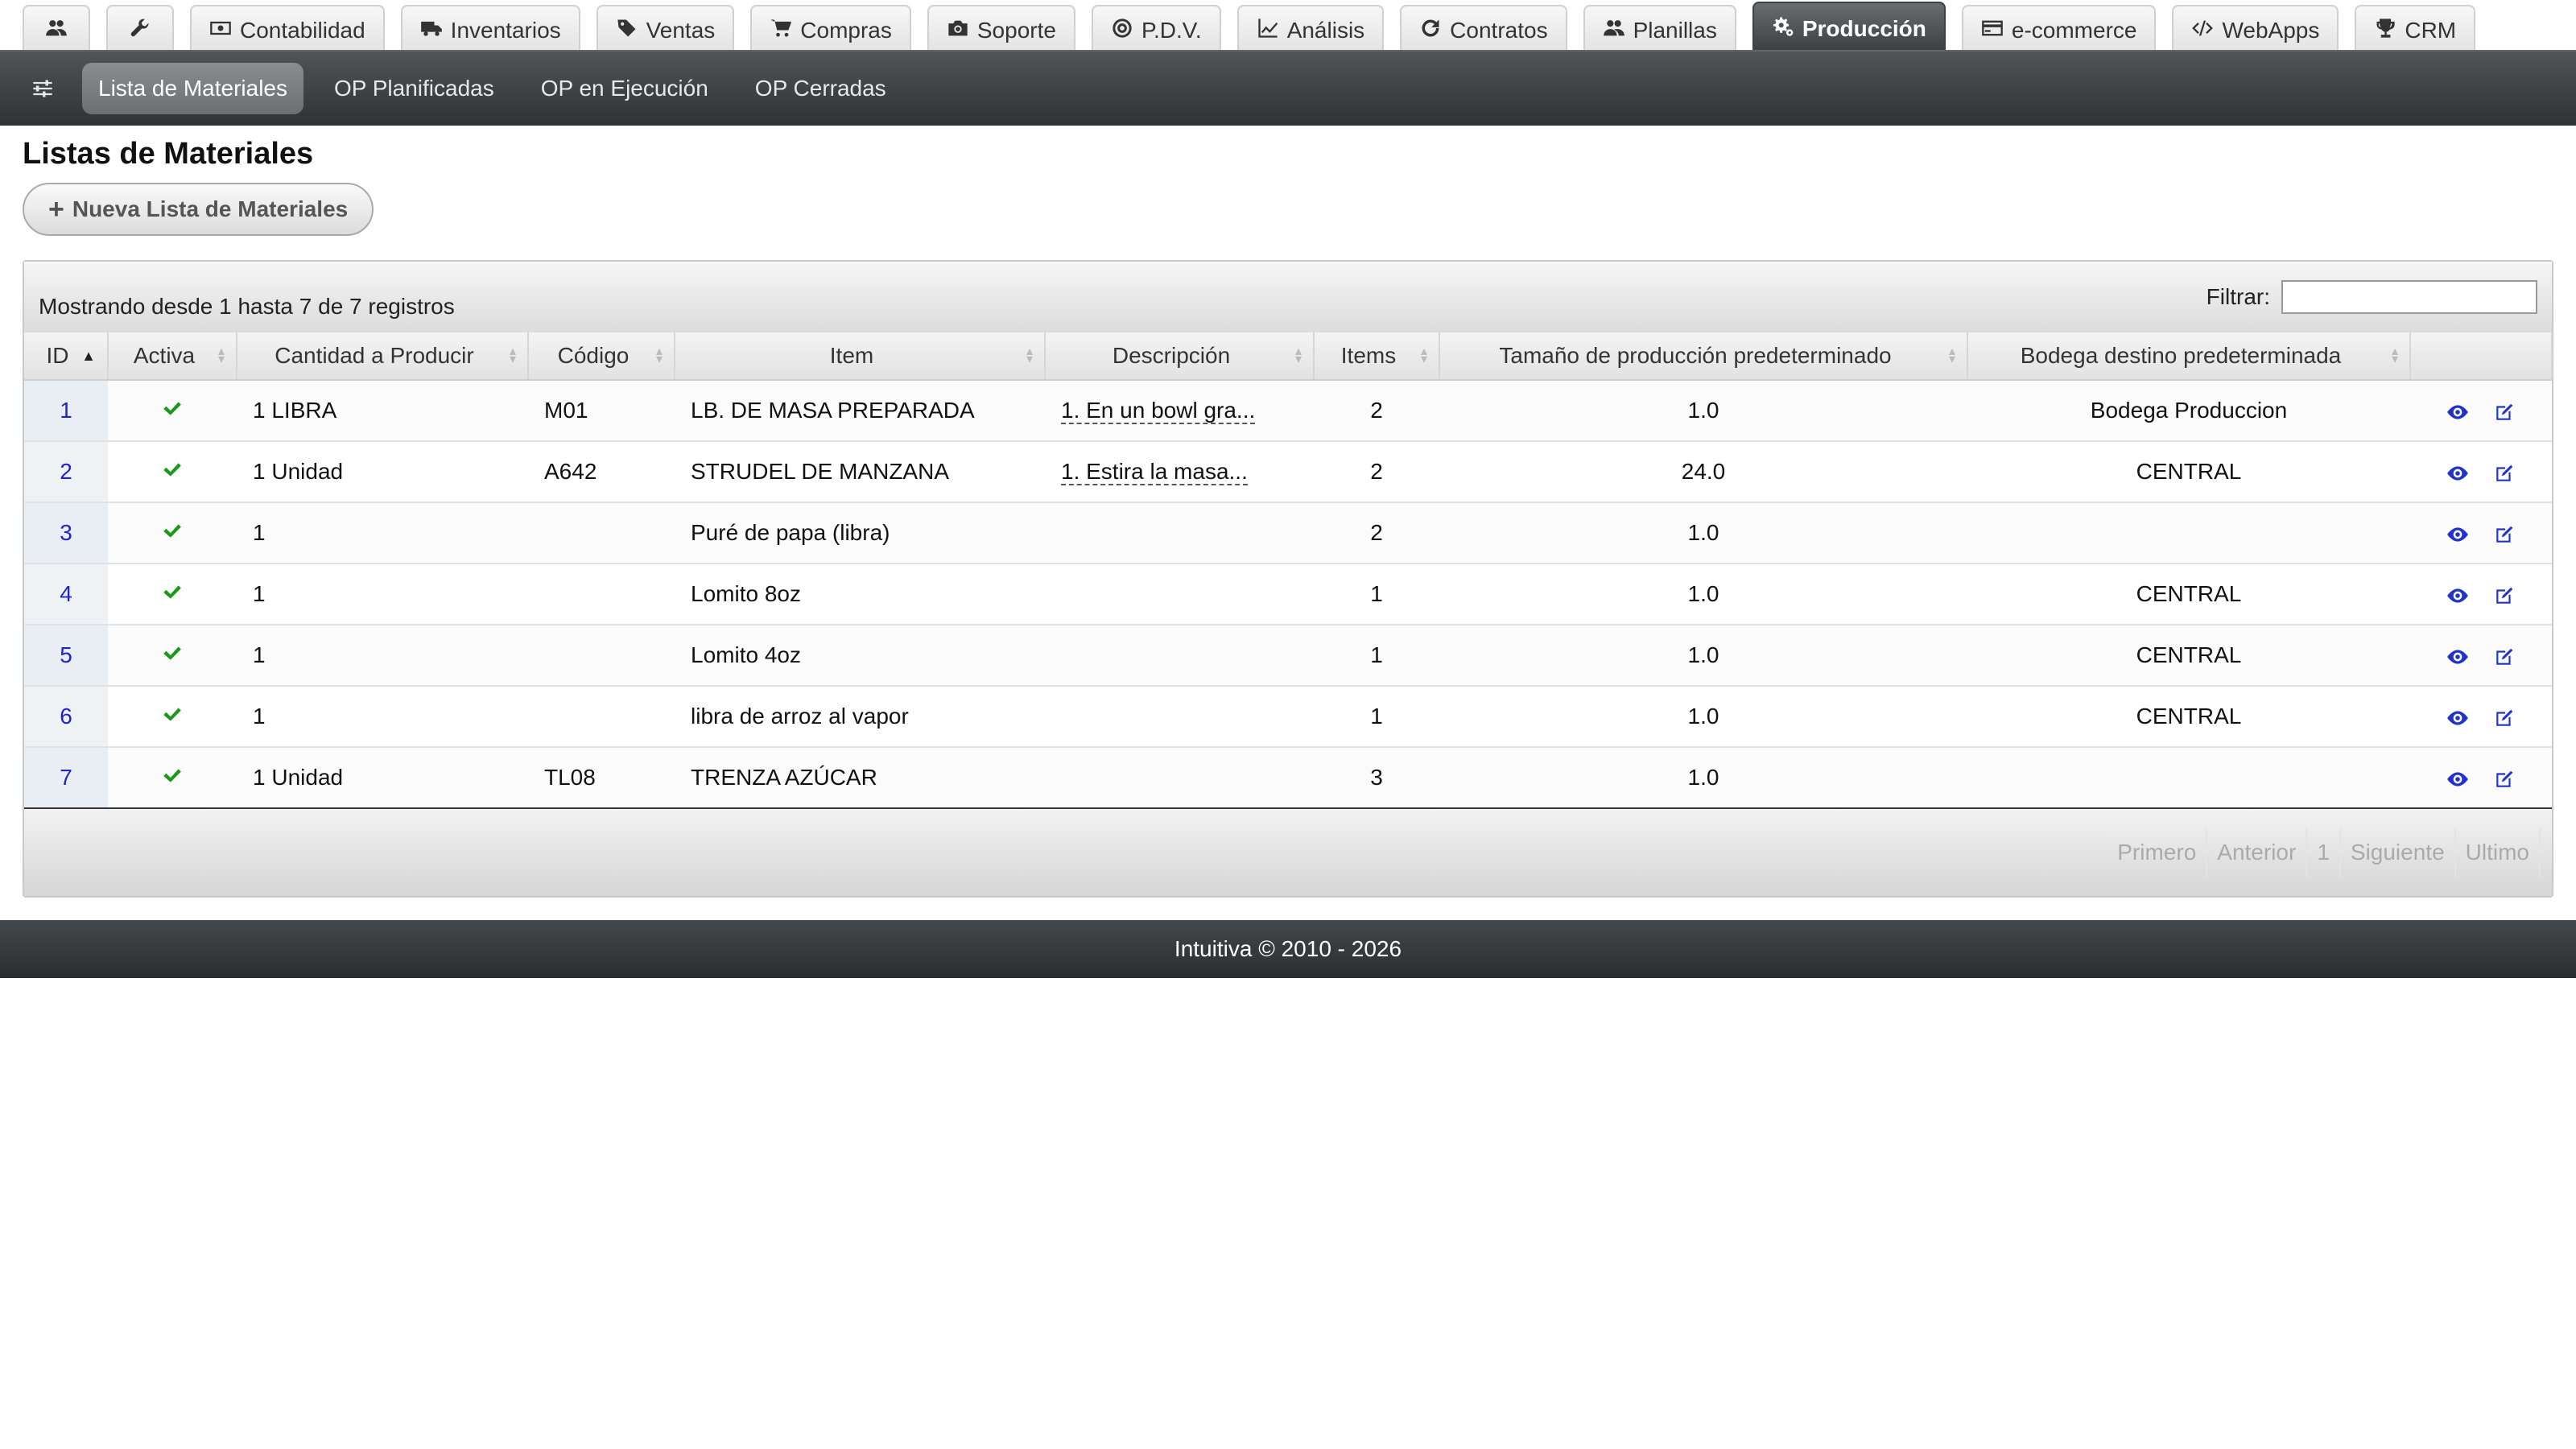 The image size is (2576, 1449). I want to click on cell-descripcion, so click(1179, 778).